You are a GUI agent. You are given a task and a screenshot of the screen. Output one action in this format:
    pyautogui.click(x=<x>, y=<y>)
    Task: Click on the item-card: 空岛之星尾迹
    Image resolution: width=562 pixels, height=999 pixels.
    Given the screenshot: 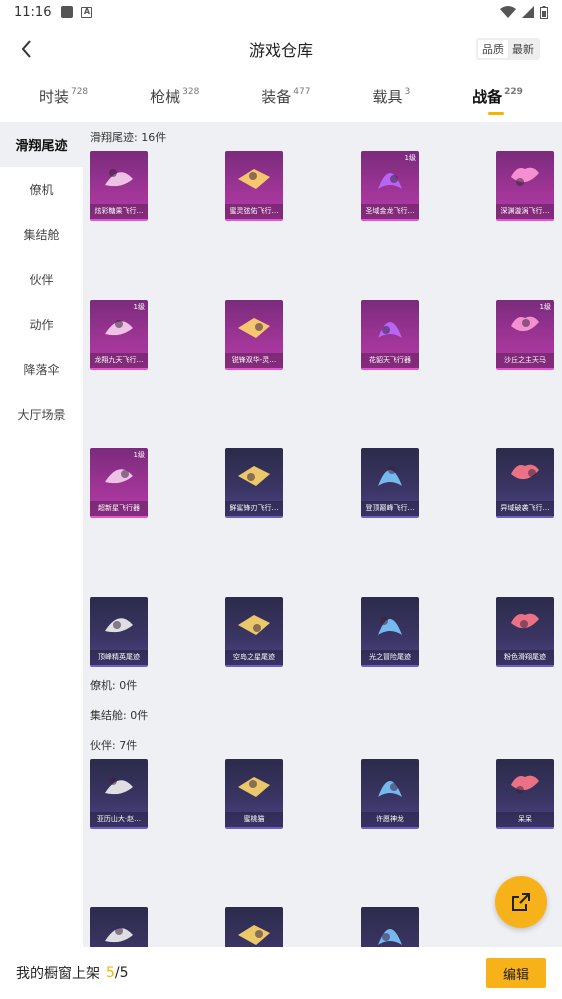 What is the action you would take?
    pyautogui.click(x=254, y=632)
    